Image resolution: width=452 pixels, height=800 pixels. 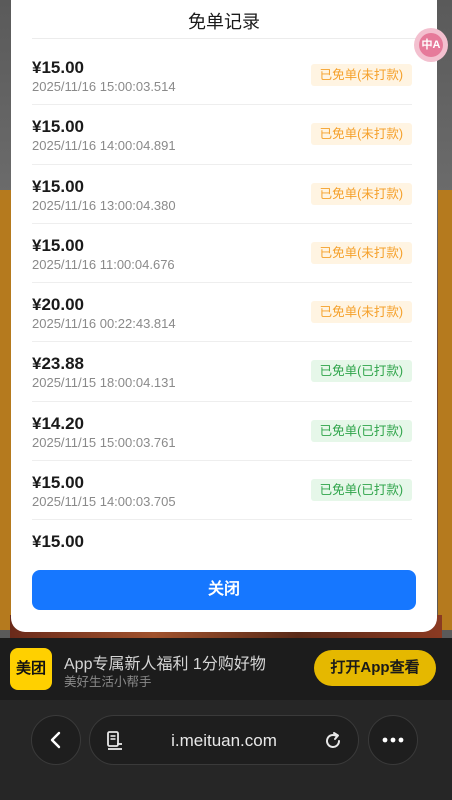 I want to click on record-time: 2025/11/16 14:00:04.891, so click(x=104, y=146).